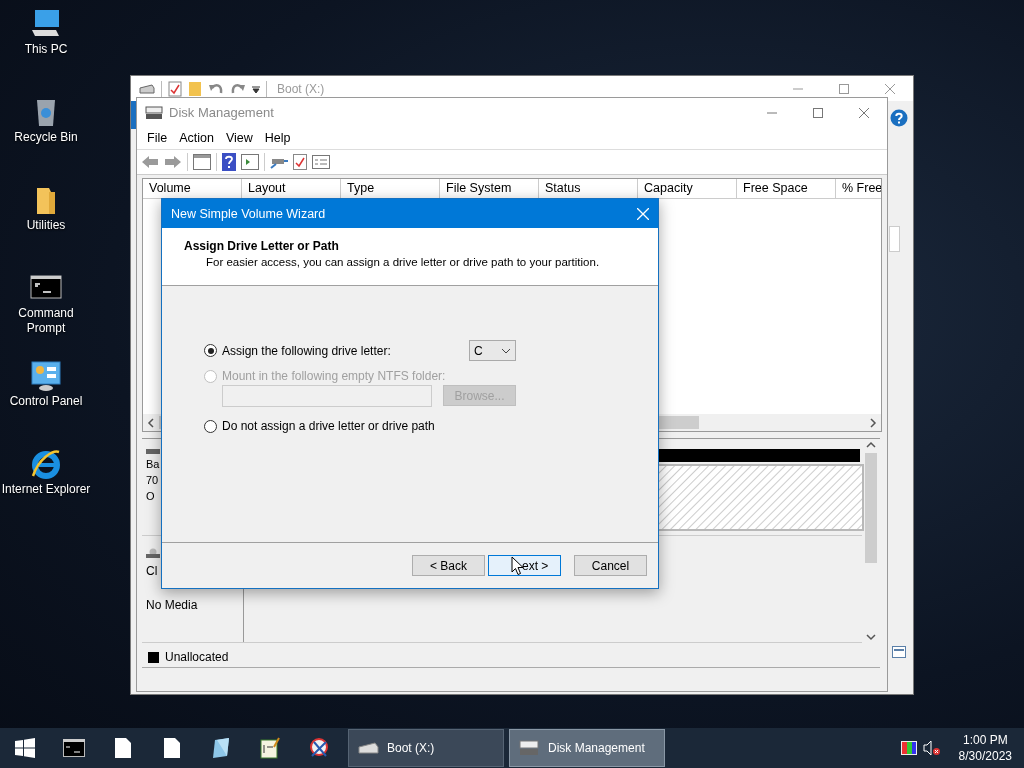 This screenshot has height=768, width=1024. I want to click on menu-item: File, so click(157, 138).